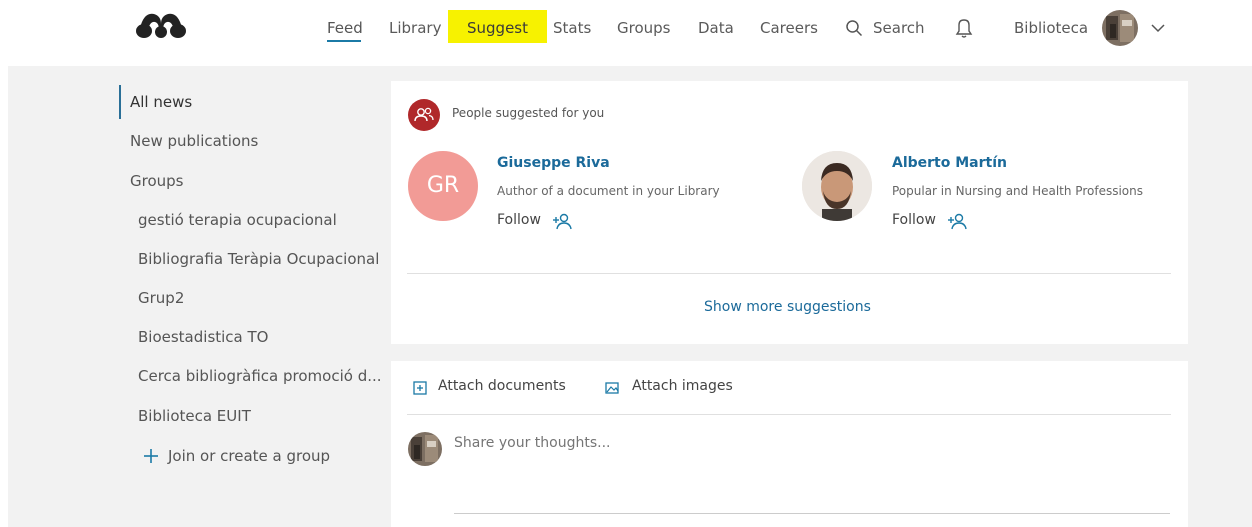  Describe the element at coordinates (949, 163) in the screenshot. I see `person-name: Alberto Martín` at that location.